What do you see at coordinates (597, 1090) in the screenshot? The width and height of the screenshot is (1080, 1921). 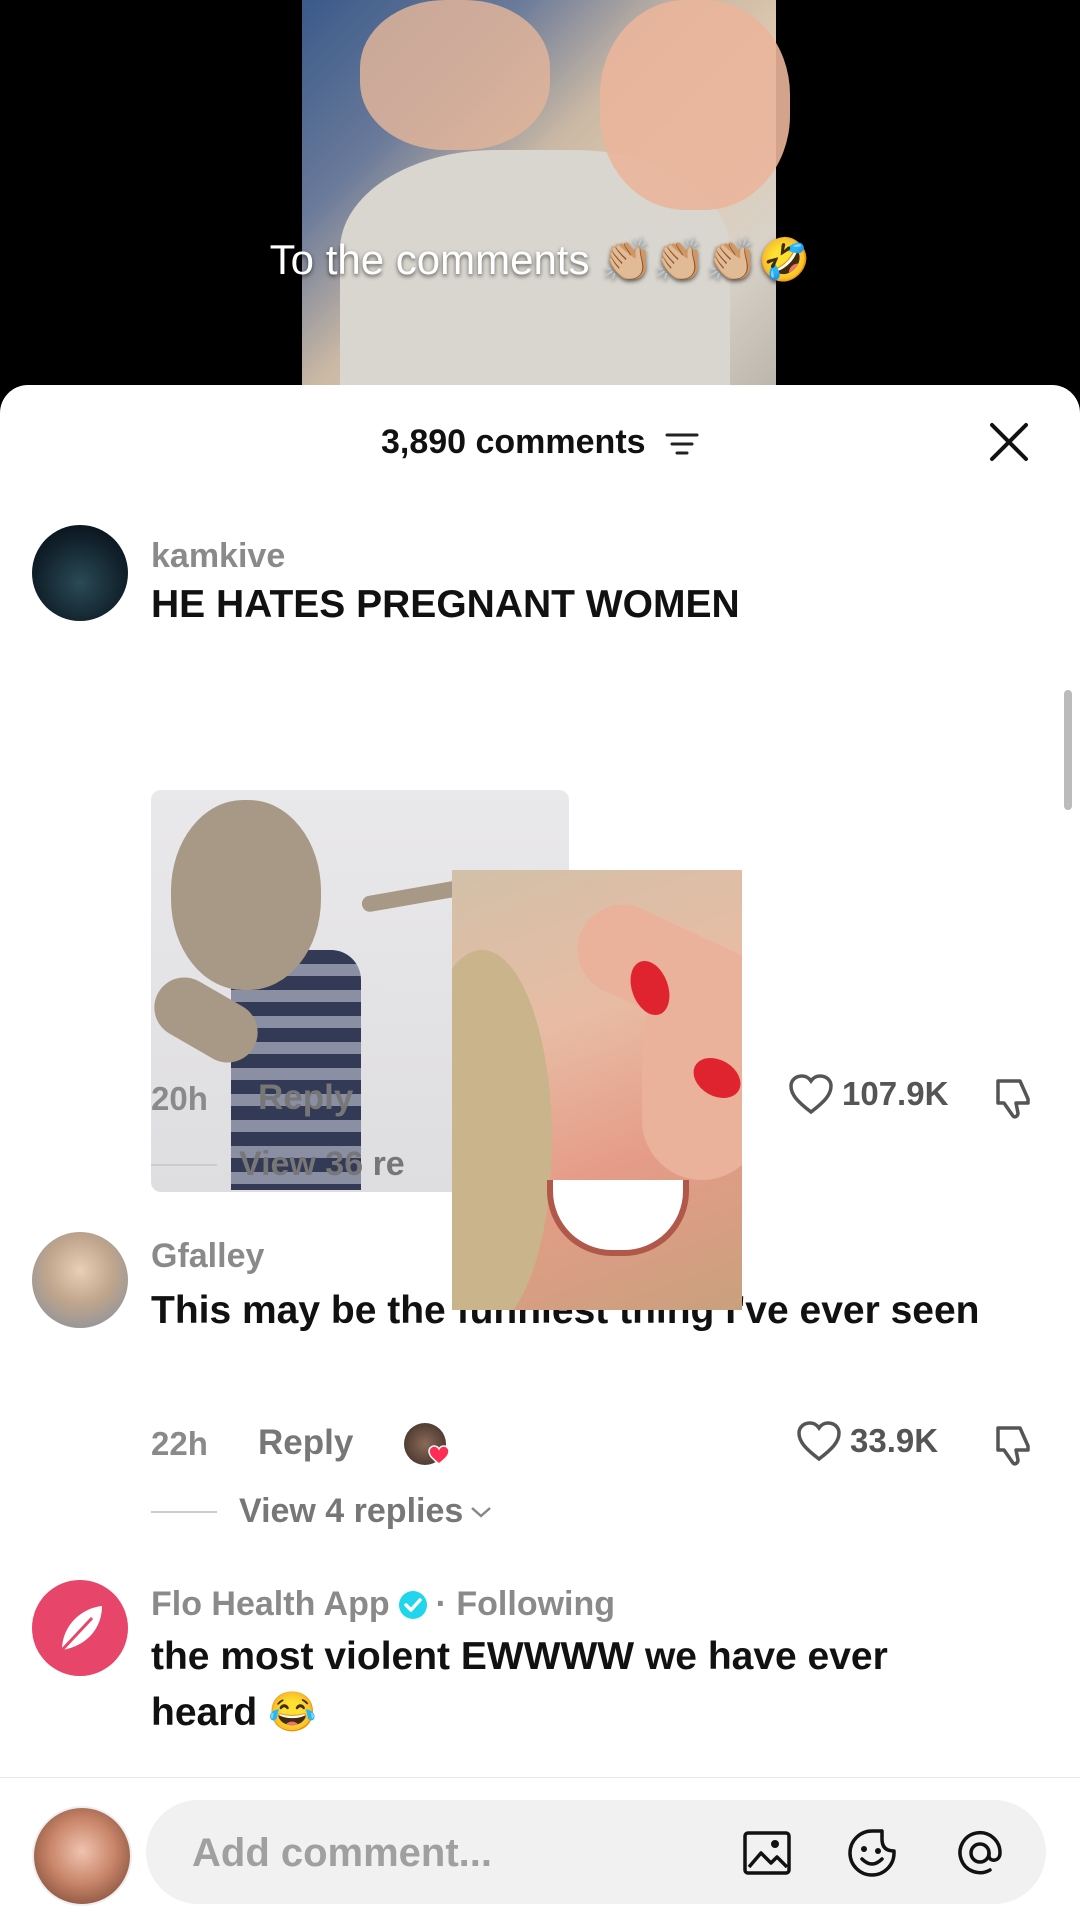 I see `camera-overlay` at bounding box center [597, 1090].